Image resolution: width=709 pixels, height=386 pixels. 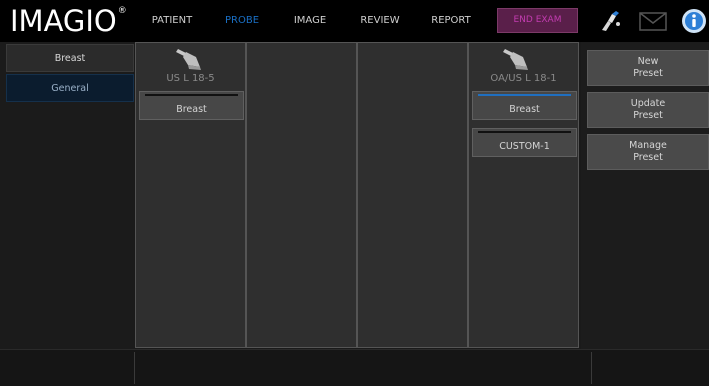 I want to click on probe-header: OA/US L 18-1, so click(x=523, y=66).